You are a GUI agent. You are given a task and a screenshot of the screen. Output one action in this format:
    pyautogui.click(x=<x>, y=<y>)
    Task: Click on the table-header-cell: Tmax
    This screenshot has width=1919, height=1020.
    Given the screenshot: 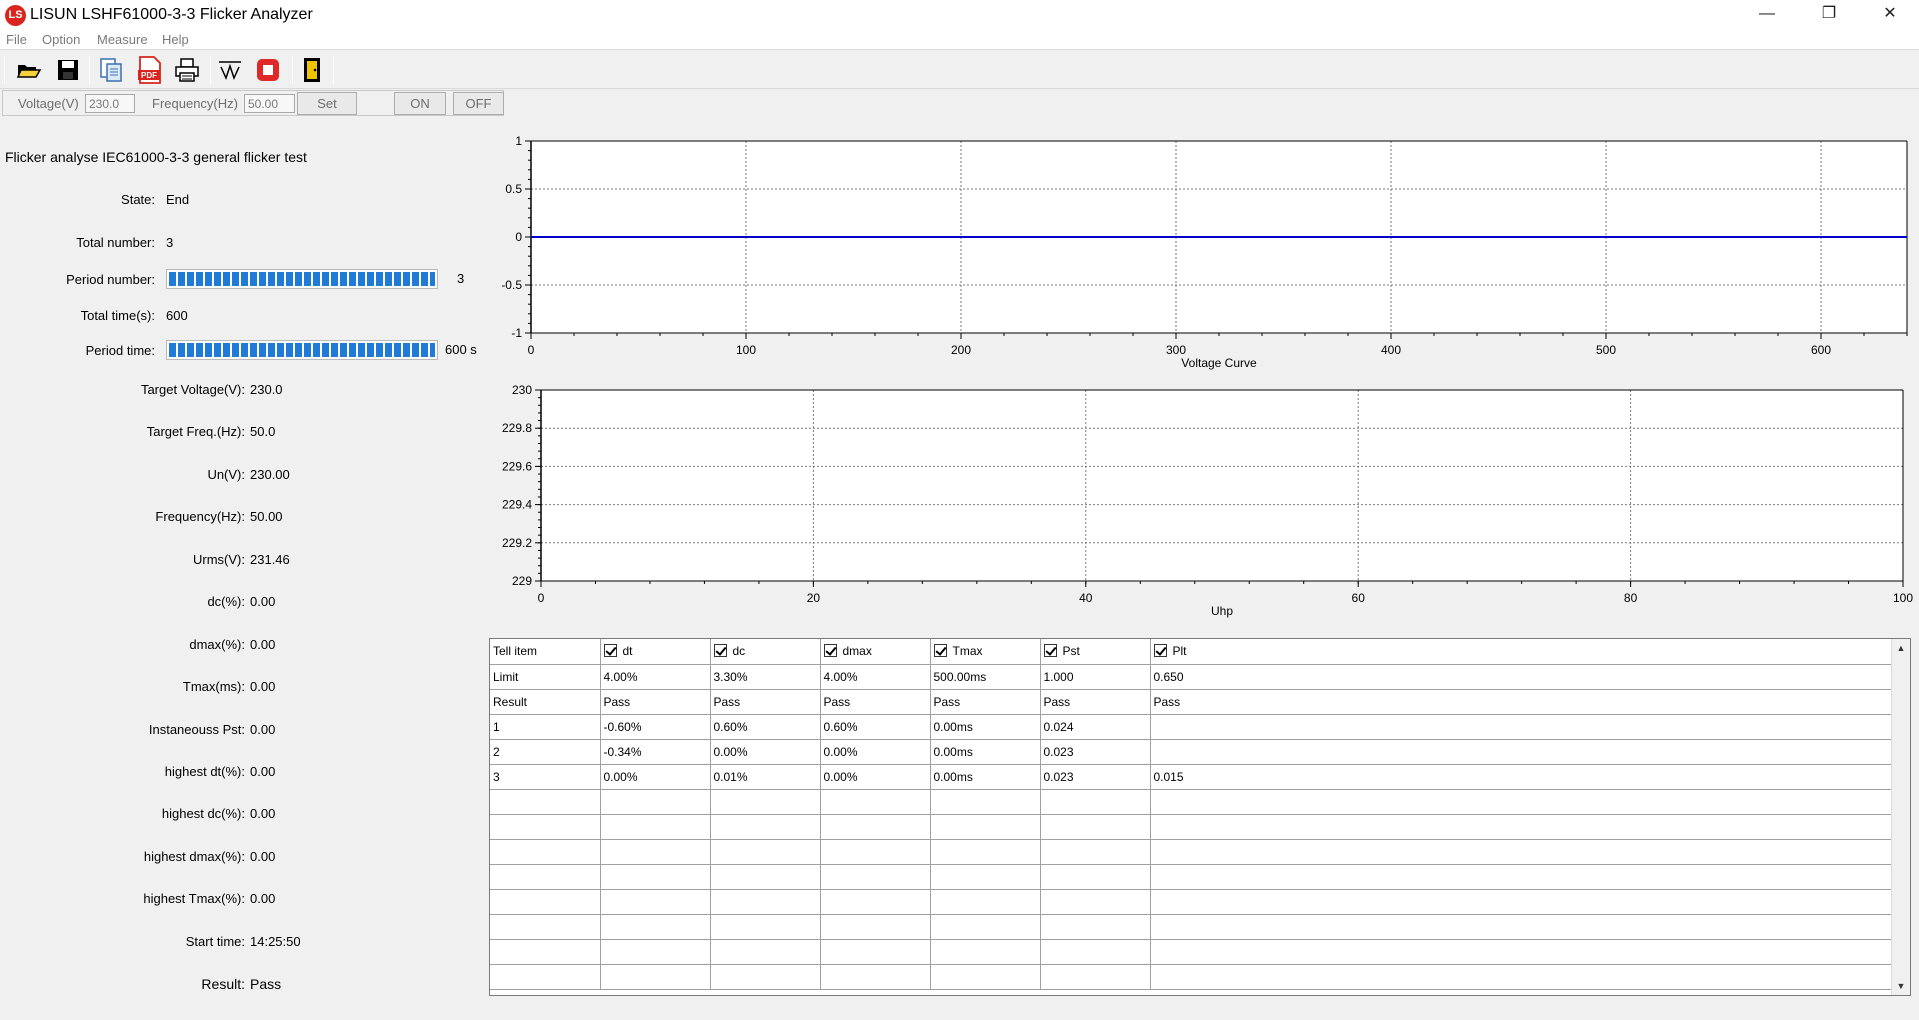 What is the action you would take?
    pyautogui.click(x=985, y=652)
    